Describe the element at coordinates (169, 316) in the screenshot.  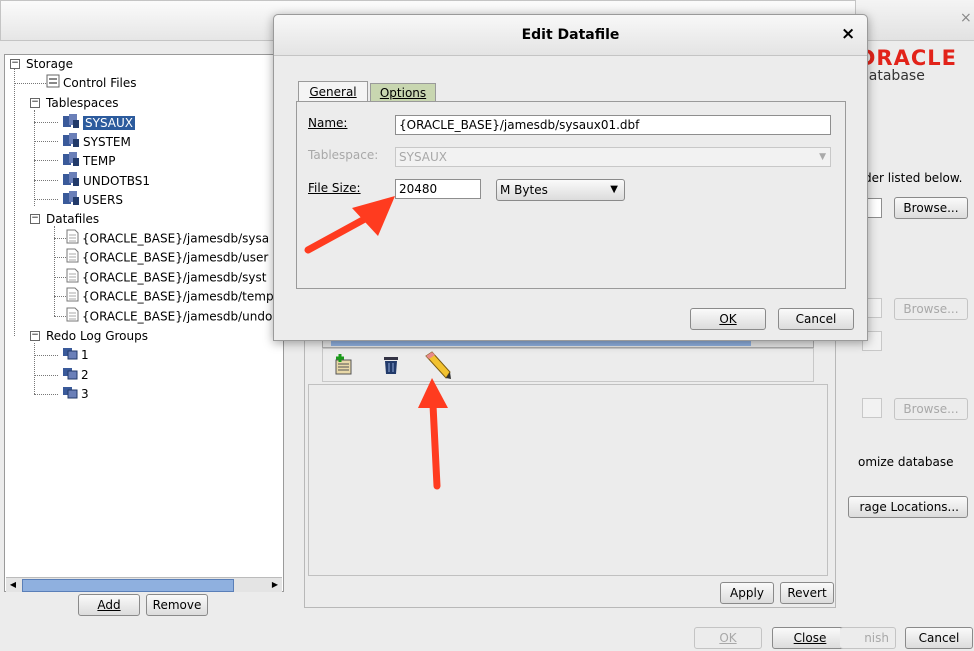
I see `tree-node-datafile-5: {ORACLE_BASE}/jamesdb/undo` at that location.